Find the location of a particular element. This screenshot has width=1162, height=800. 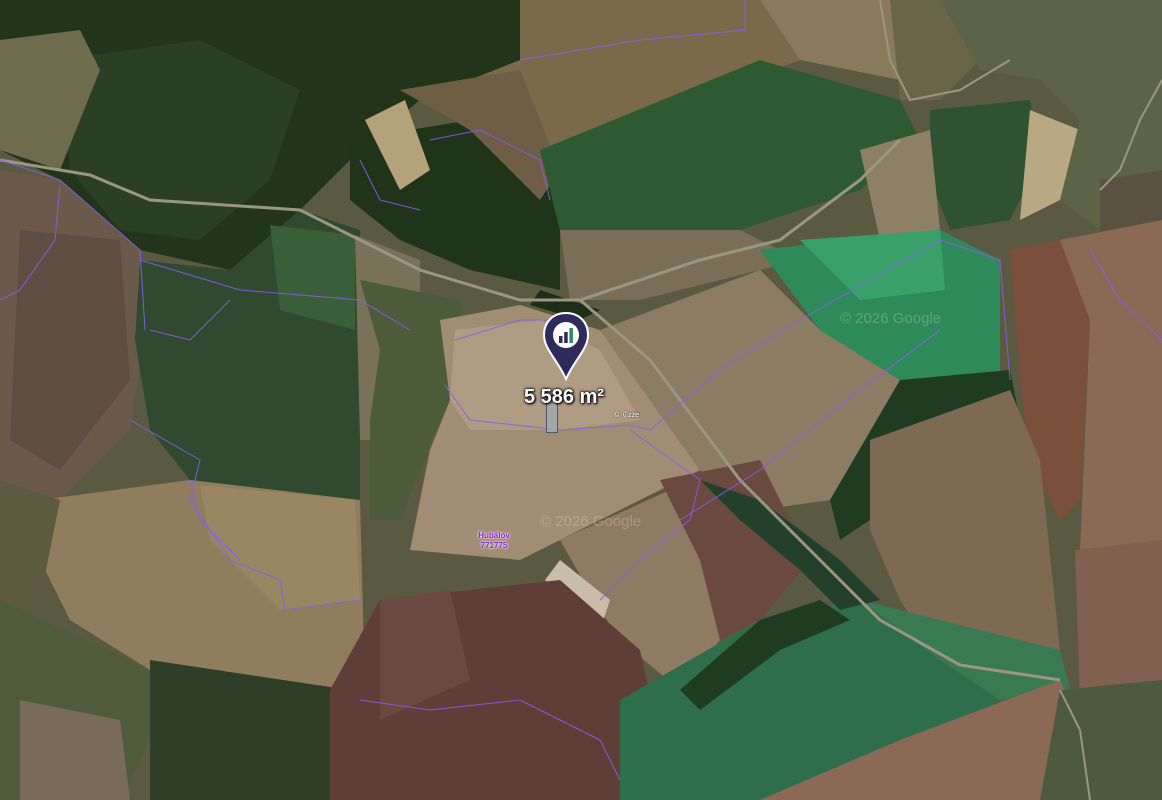

cadastral-area-label: Hubálov 771775 is located at coordinates (494, 541).